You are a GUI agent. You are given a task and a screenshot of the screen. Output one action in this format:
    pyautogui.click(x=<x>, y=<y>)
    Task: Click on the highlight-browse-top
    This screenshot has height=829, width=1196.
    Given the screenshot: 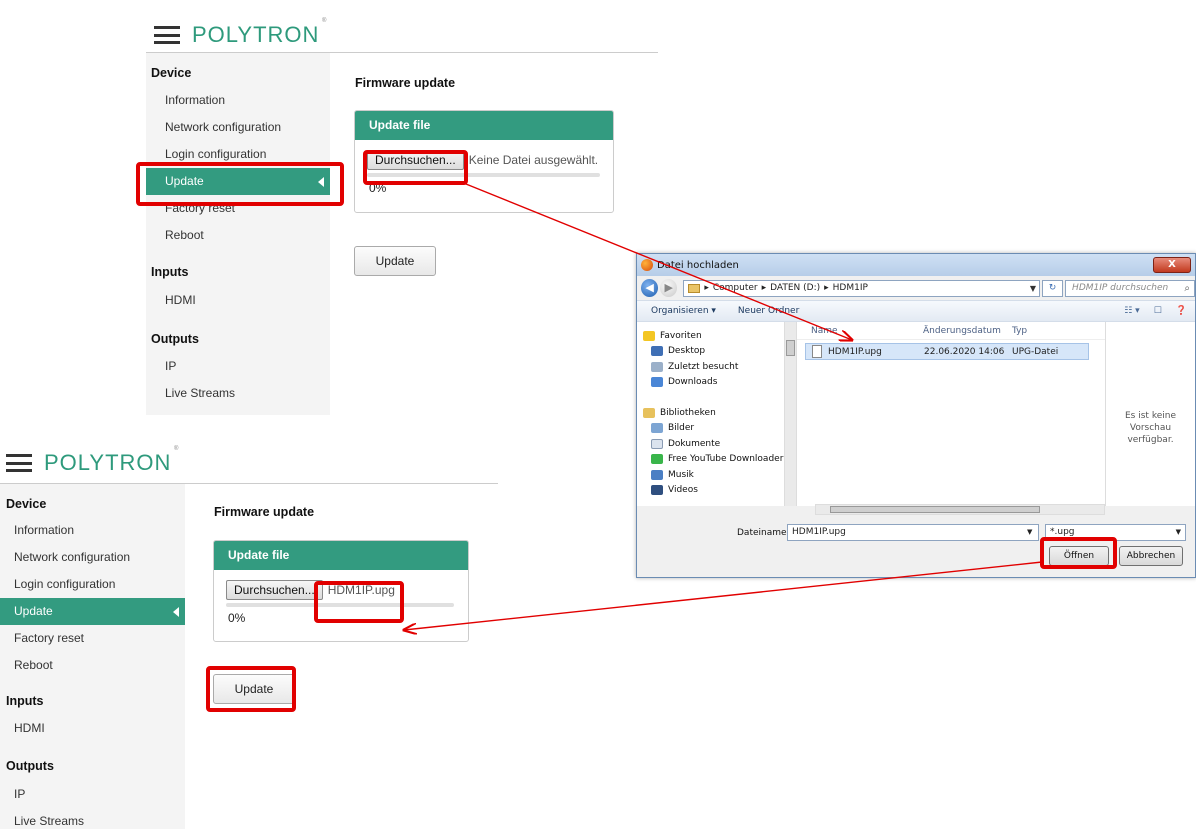 What is the action you would take?
    pyautogui.click(x=415, y=167)
    